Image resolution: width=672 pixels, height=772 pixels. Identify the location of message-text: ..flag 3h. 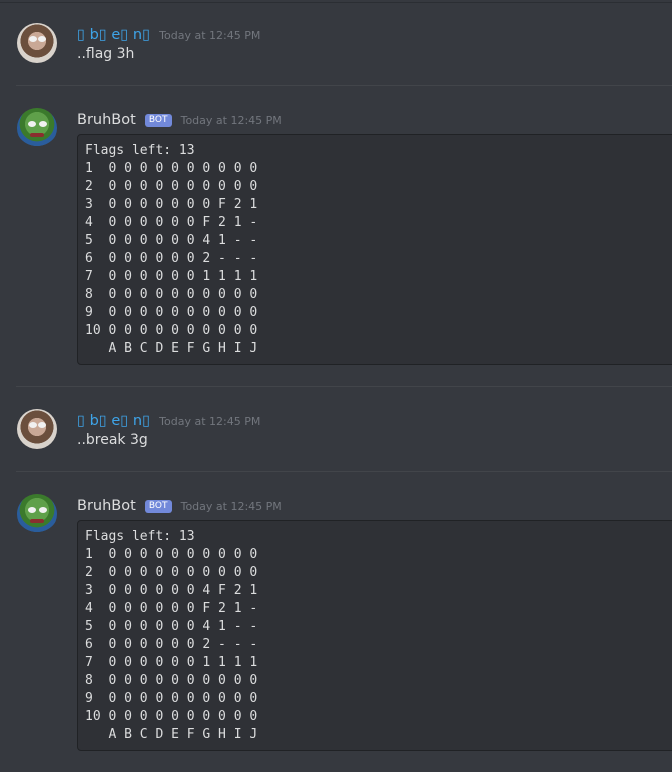
(106, 54).